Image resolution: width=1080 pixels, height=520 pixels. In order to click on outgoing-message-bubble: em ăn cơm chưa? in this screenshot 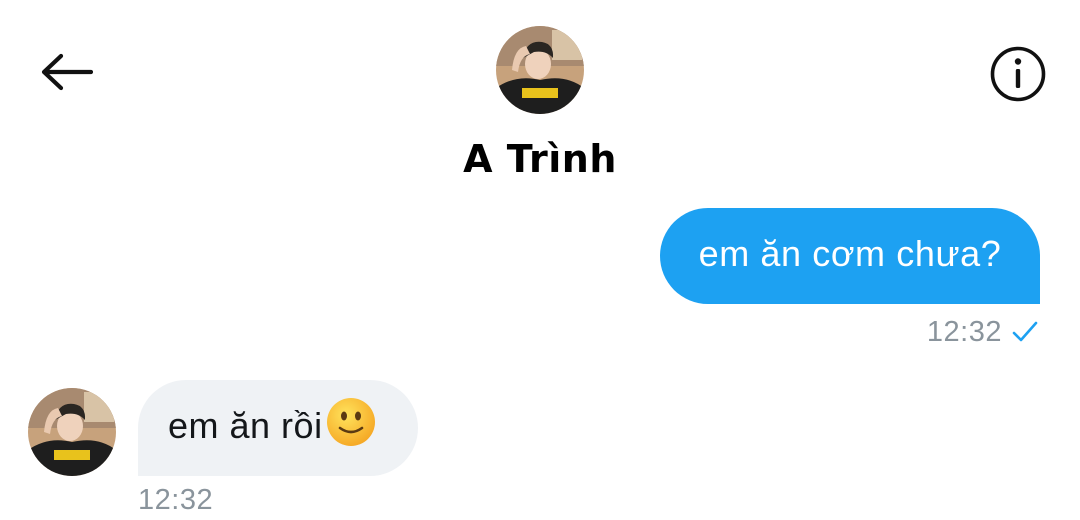, I will do `click(850, 256)`.